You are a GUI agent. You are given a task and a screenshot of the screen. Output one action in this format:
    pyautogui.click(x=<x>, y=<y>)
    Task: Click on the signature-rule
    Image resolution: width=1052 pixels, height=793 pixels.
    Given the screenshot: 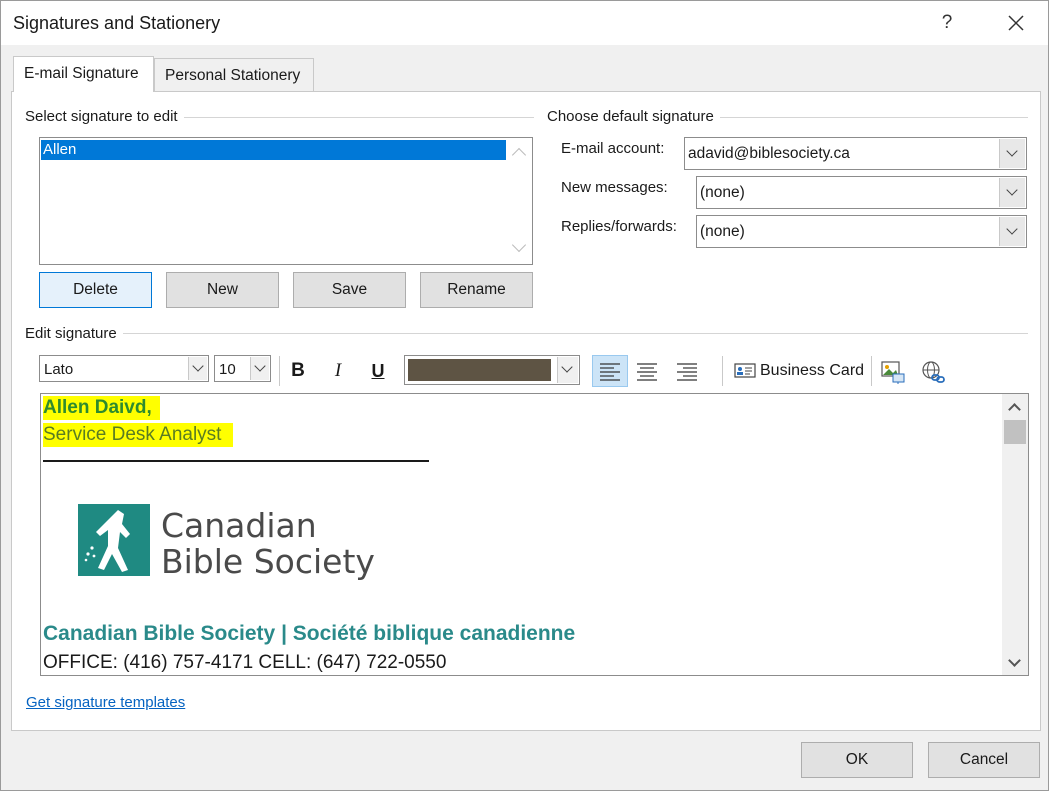 What is the action you would take?
    pyautogui.click(x=236, y=461)
    